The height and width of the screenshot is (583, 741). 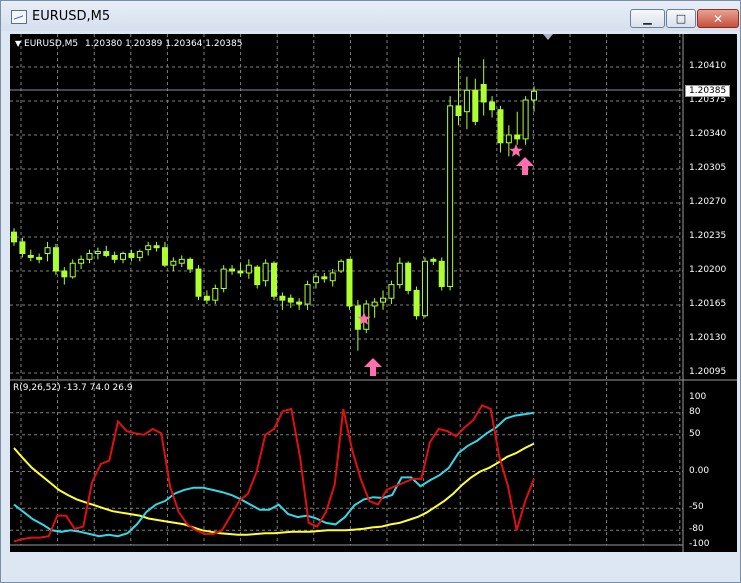 What do you see at coordinates (696, 507) in the screenshot?
I see `indicator-axis-label: -50` at bounding box center [696, 507].